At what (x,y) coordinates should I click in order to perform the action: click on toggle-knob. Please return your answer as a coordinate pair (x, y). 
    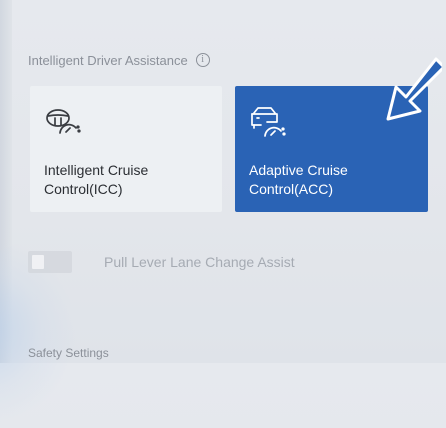
    Looking at the image, I should click on (38, 262).